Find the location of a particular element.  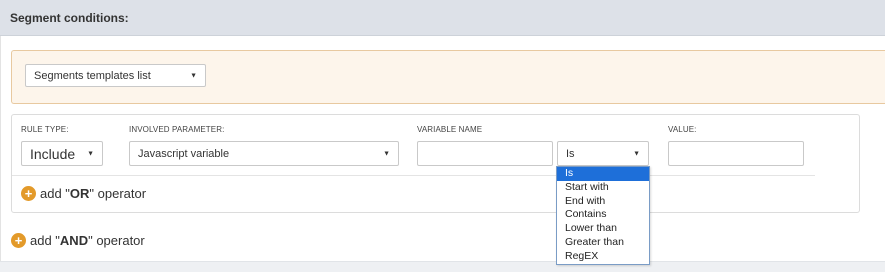

row-divider is located at coordinates (413, 175).